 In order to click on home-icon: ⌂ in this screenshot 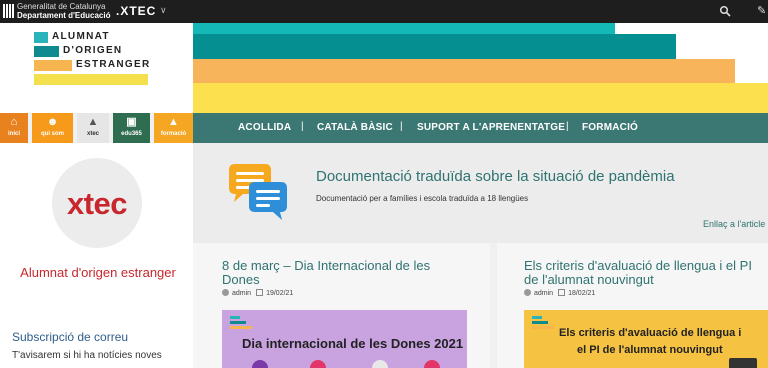, I will do `click(14, 122)`.